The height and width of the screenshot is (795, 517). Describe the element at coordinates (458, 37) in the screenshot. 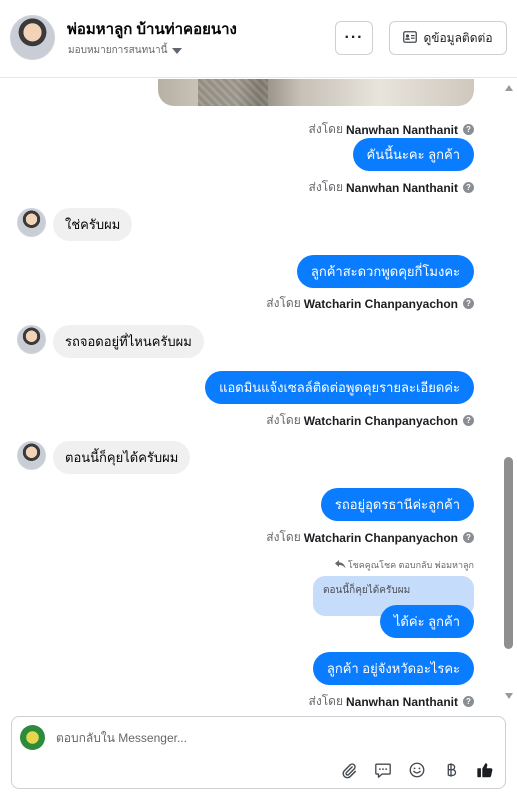

I see `view-contact-label: ดูข้อมูลติดต่อ` at that location.